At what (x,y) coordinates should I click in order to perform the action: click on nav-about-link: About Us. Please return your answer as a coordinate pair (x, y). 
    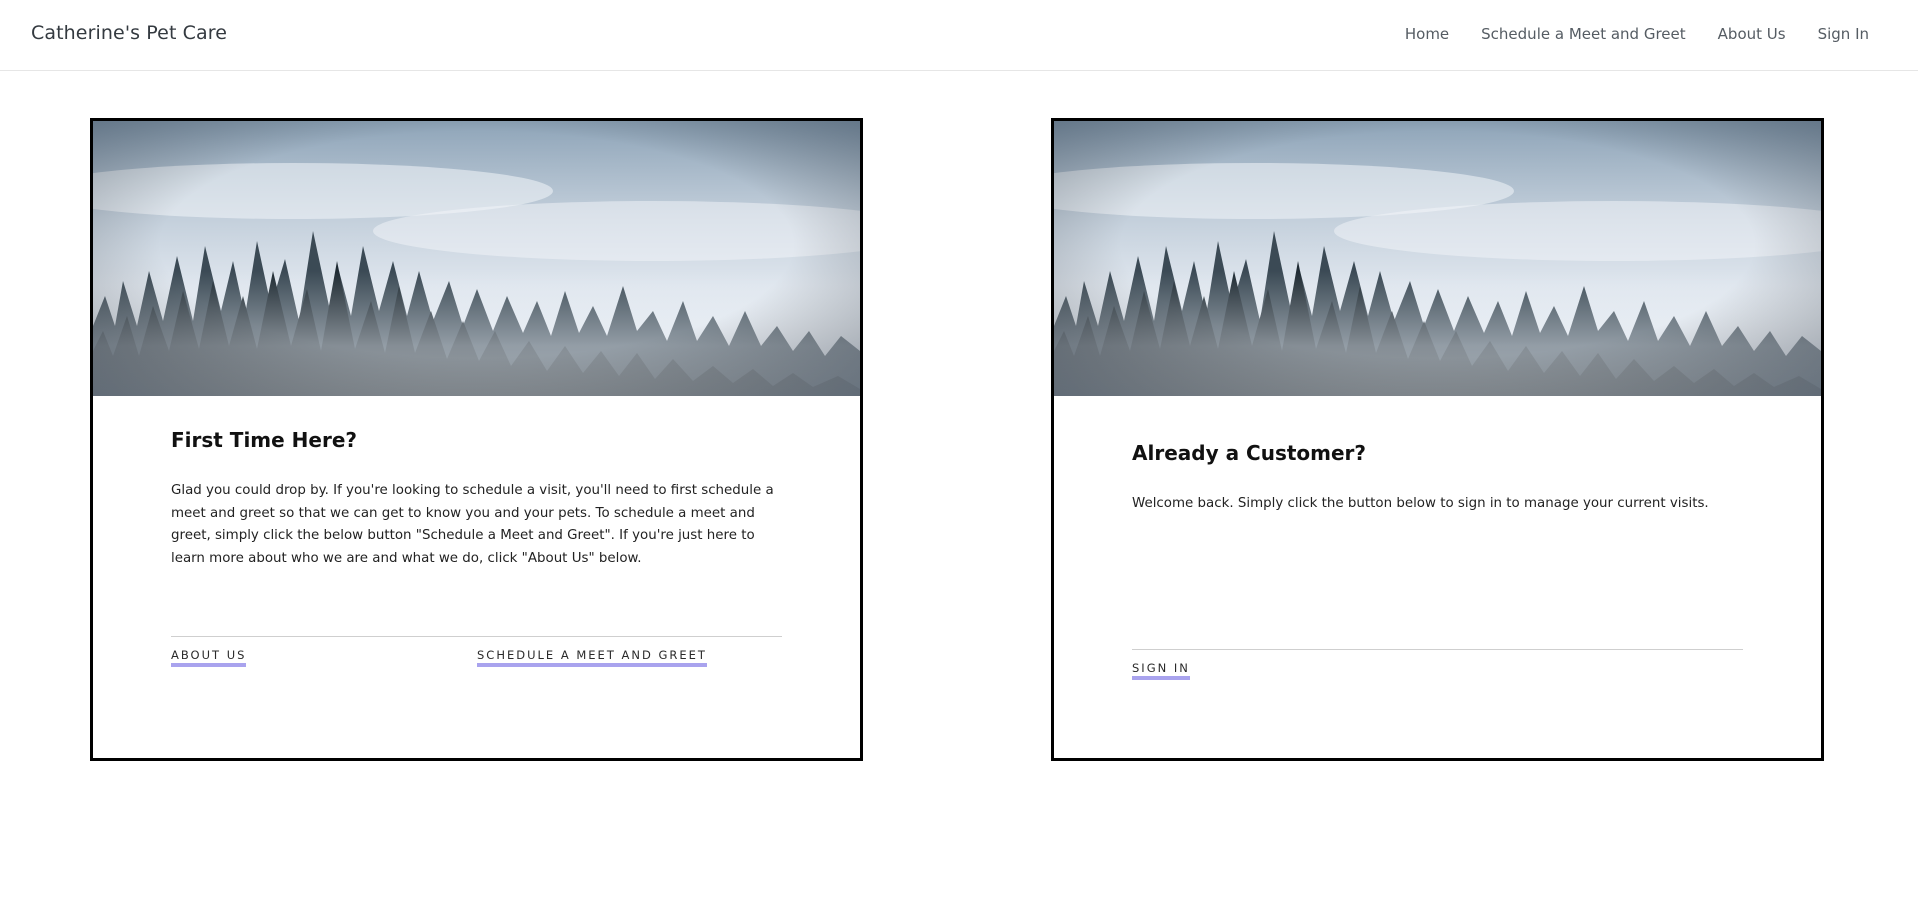
    Looking at the image, I should click on (1752, 34).